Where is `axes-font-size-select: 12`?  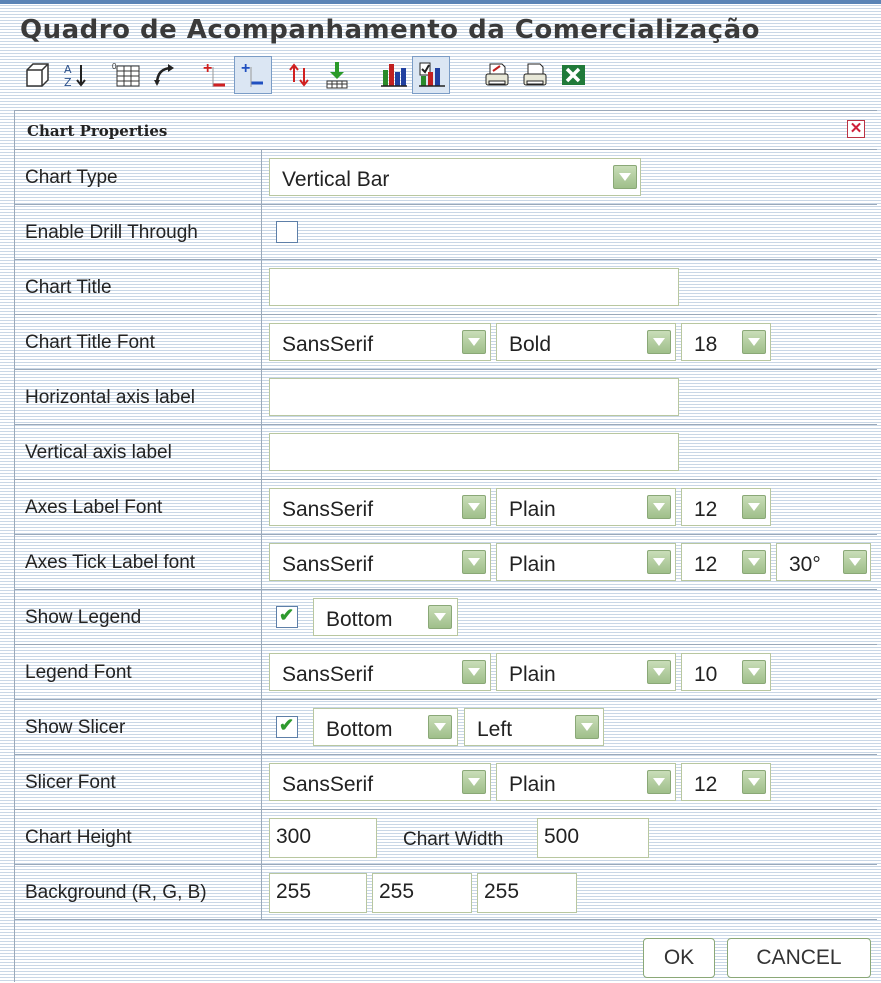
axes-font-size-select: 12 is located at coordinates (726, 507).